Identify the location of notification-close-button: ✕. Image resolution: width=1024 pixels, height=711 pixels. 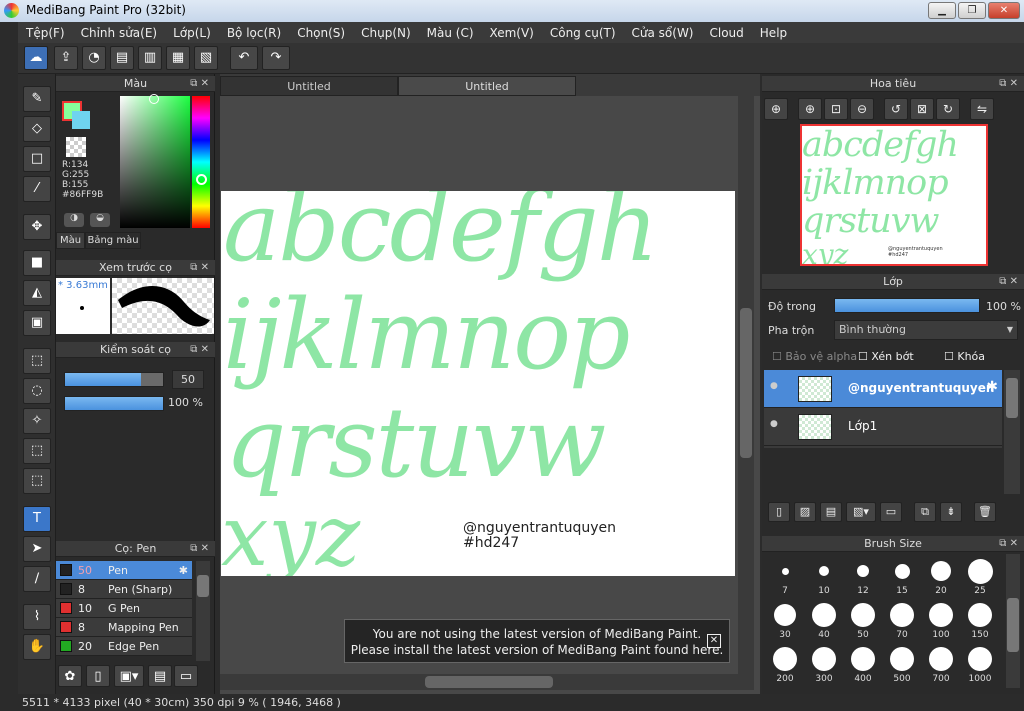
(714, 641).